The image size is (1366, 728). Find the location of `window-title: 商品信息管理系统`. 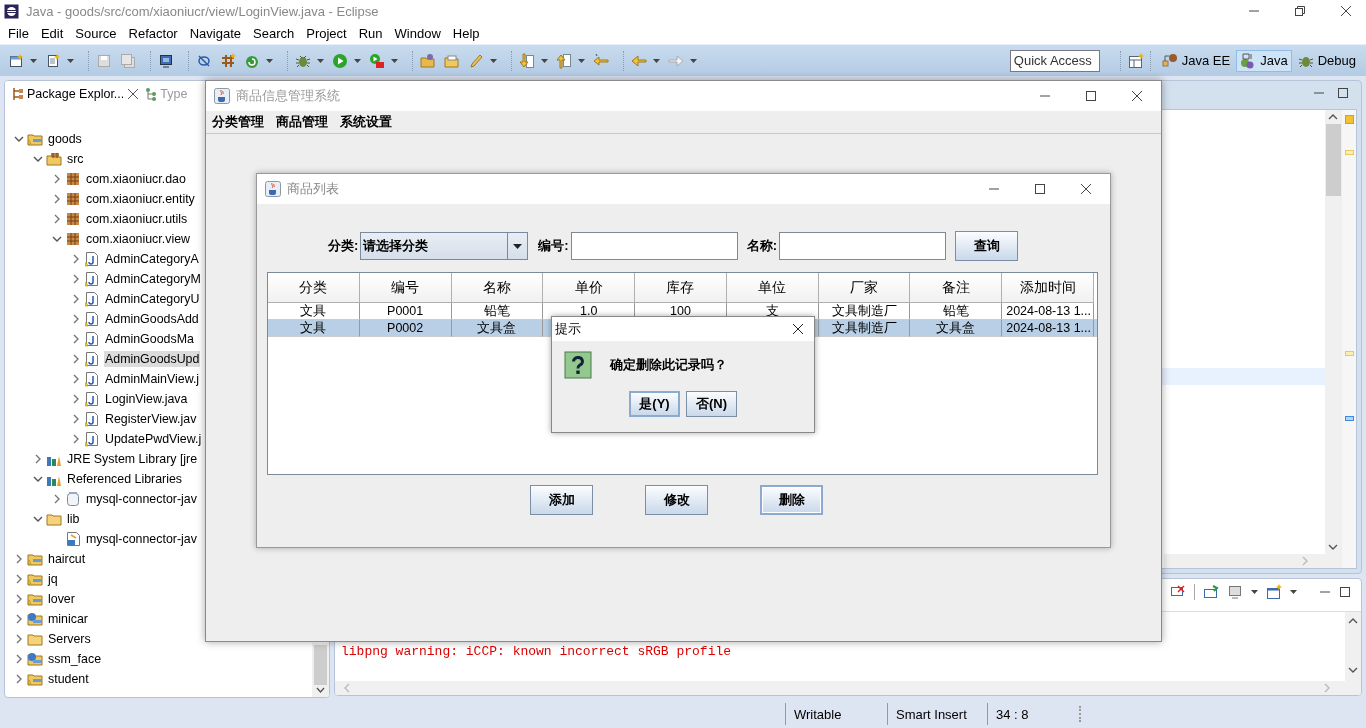

window-title: 商品信息管理系统 is located at coordinates (288, 96).